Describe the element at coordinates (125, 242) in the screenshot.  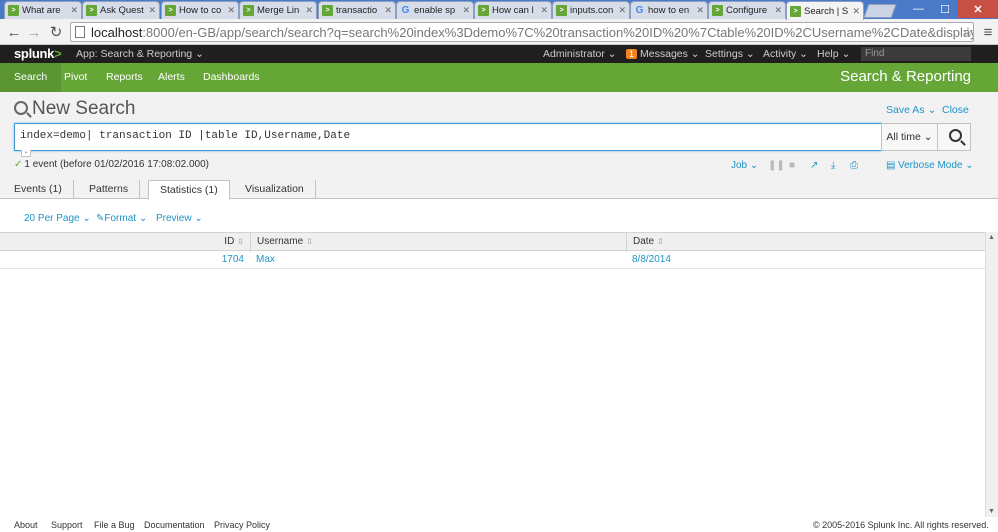
I see `column-header-id: ID ⇳` at that location.